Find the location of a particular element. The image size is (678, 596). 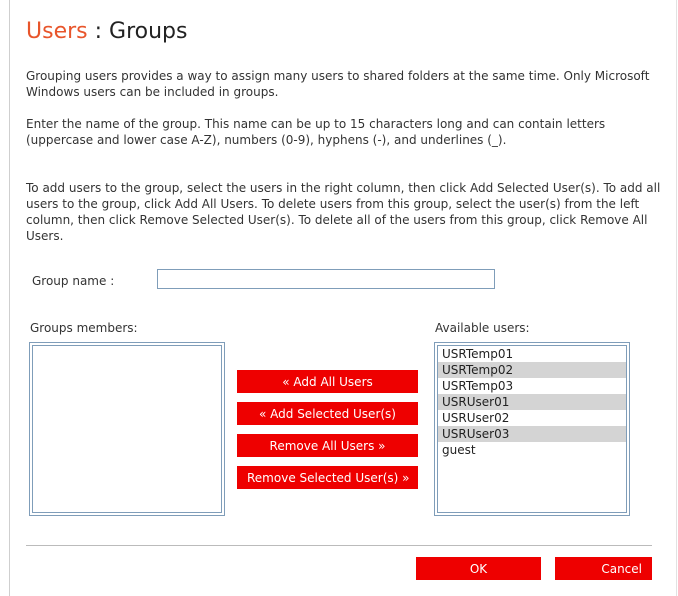

available-user-item: USRUser01 is located at coordinates (532, 402).